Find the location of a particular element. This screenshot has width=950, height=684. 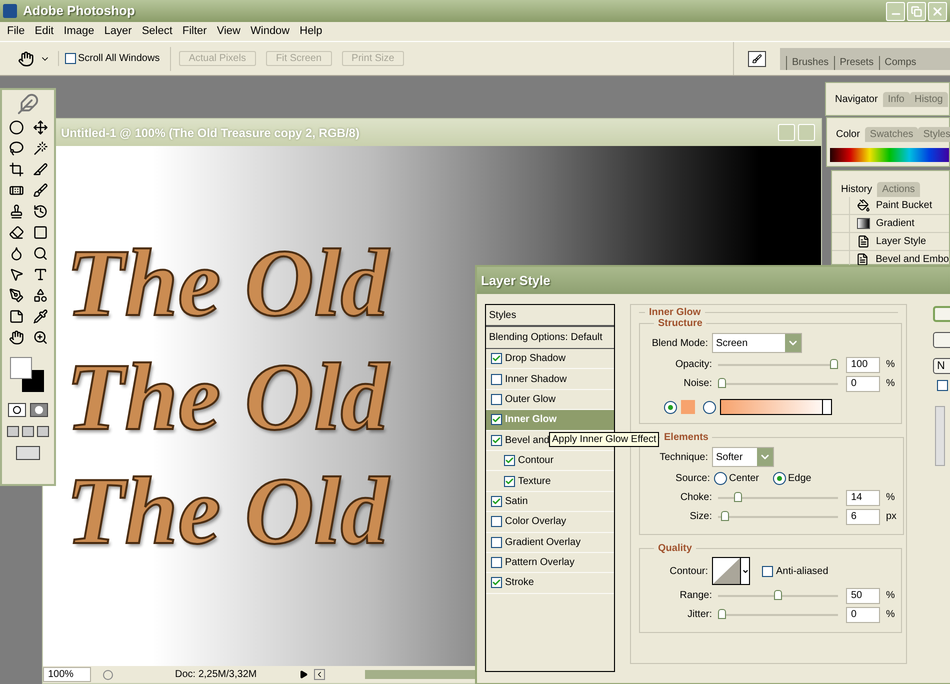

history-item: Bevel and Embo is located at coordinates (912, 259).